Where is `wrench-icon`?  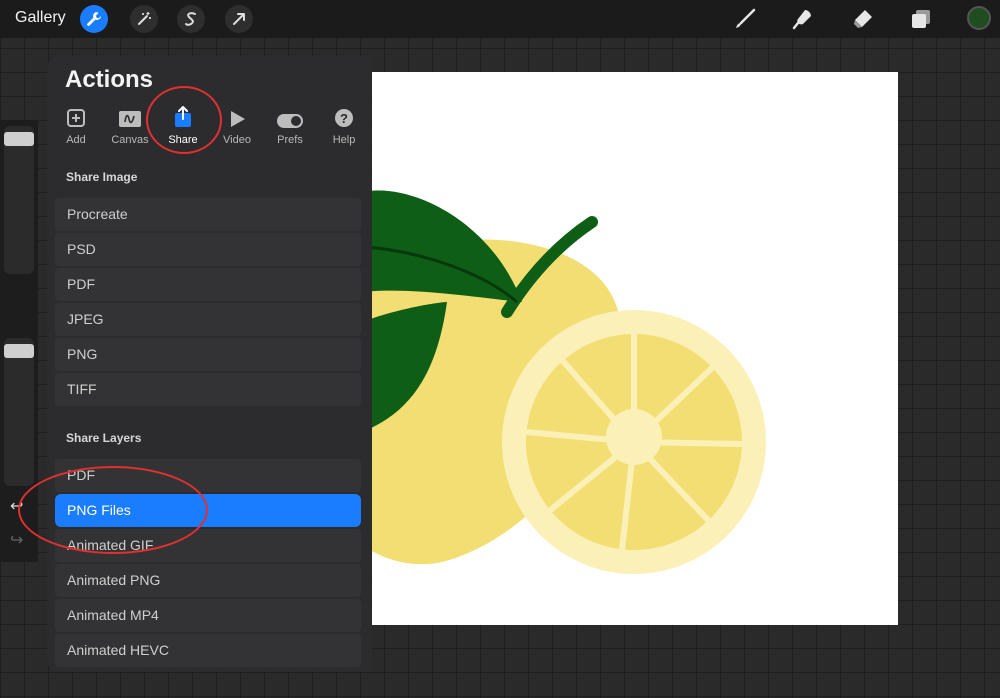
wrench-icon is located at coordinates (94, 19).